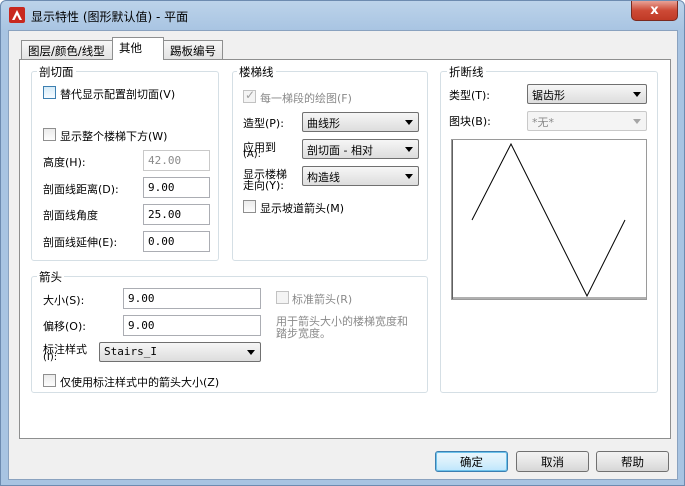 The width and height of the screenshot is (685, 486). Describe the element at coordinates (587, 94) in the screenshot. I see `break-type-select: 锯齿形` at that location.